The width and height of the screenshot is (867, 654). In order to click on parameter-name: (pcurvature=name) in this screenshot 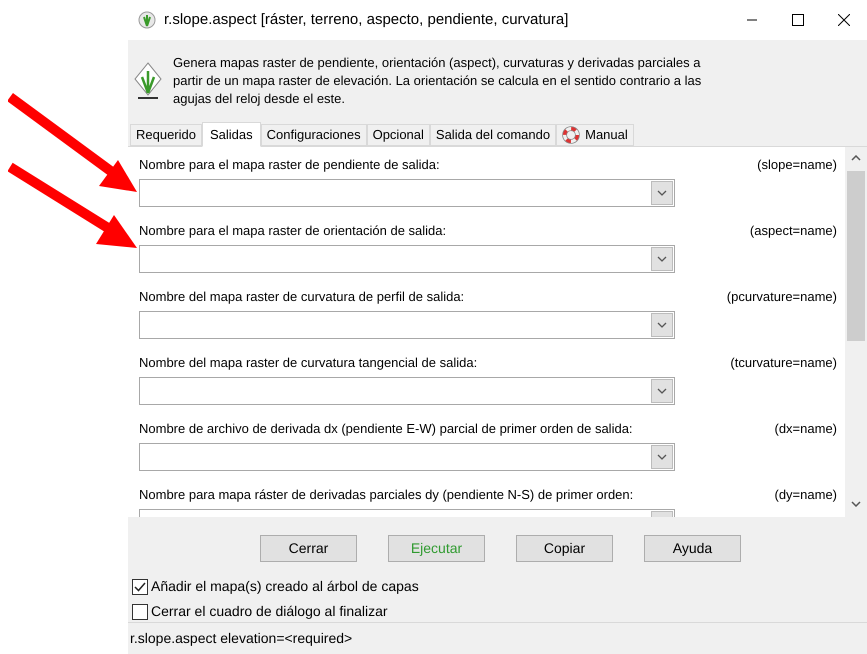, I will do `click(781, 297)`.